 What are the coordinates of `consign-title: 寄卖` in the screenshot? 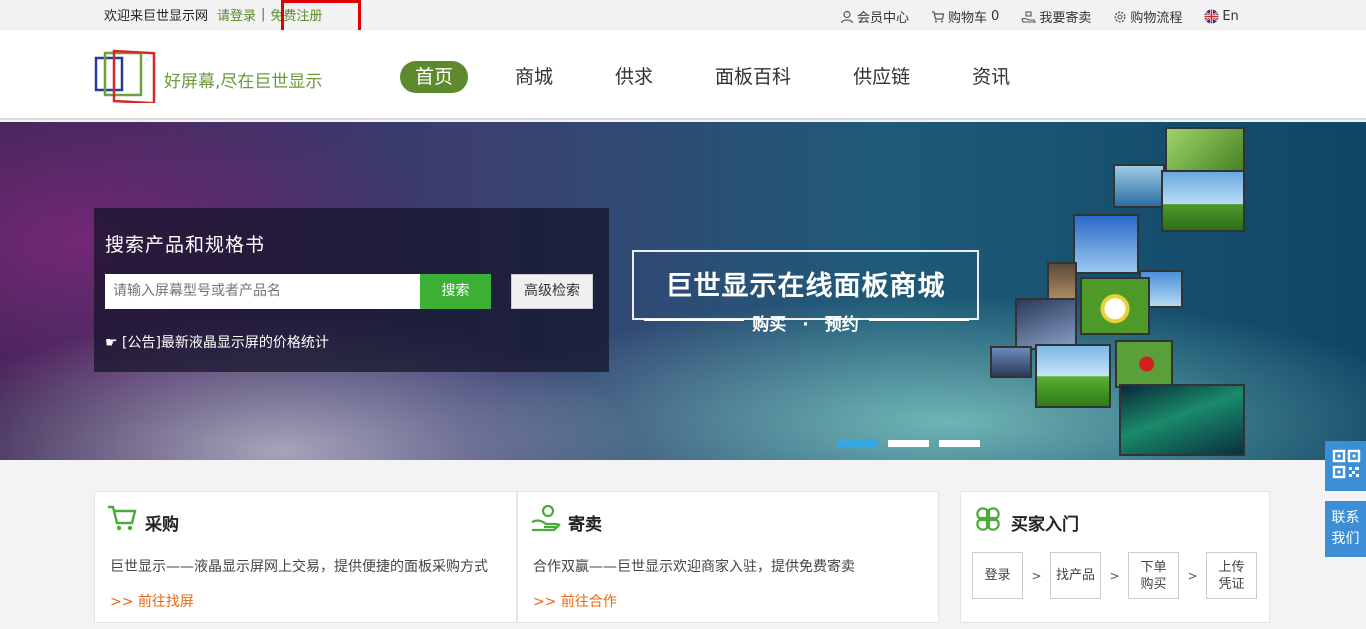 It's located at (585, 525).